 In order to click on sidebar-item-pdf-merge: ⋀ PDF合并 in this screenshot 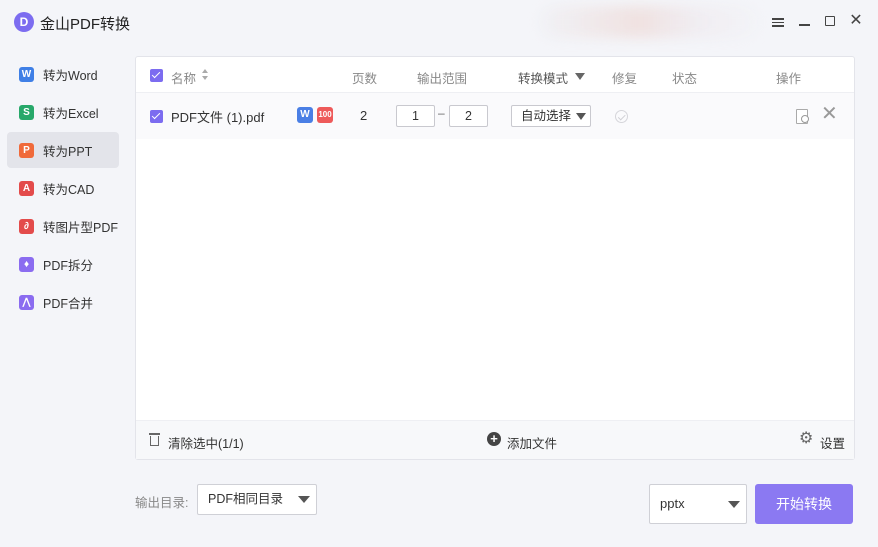, I will do `click(63, 302)`.